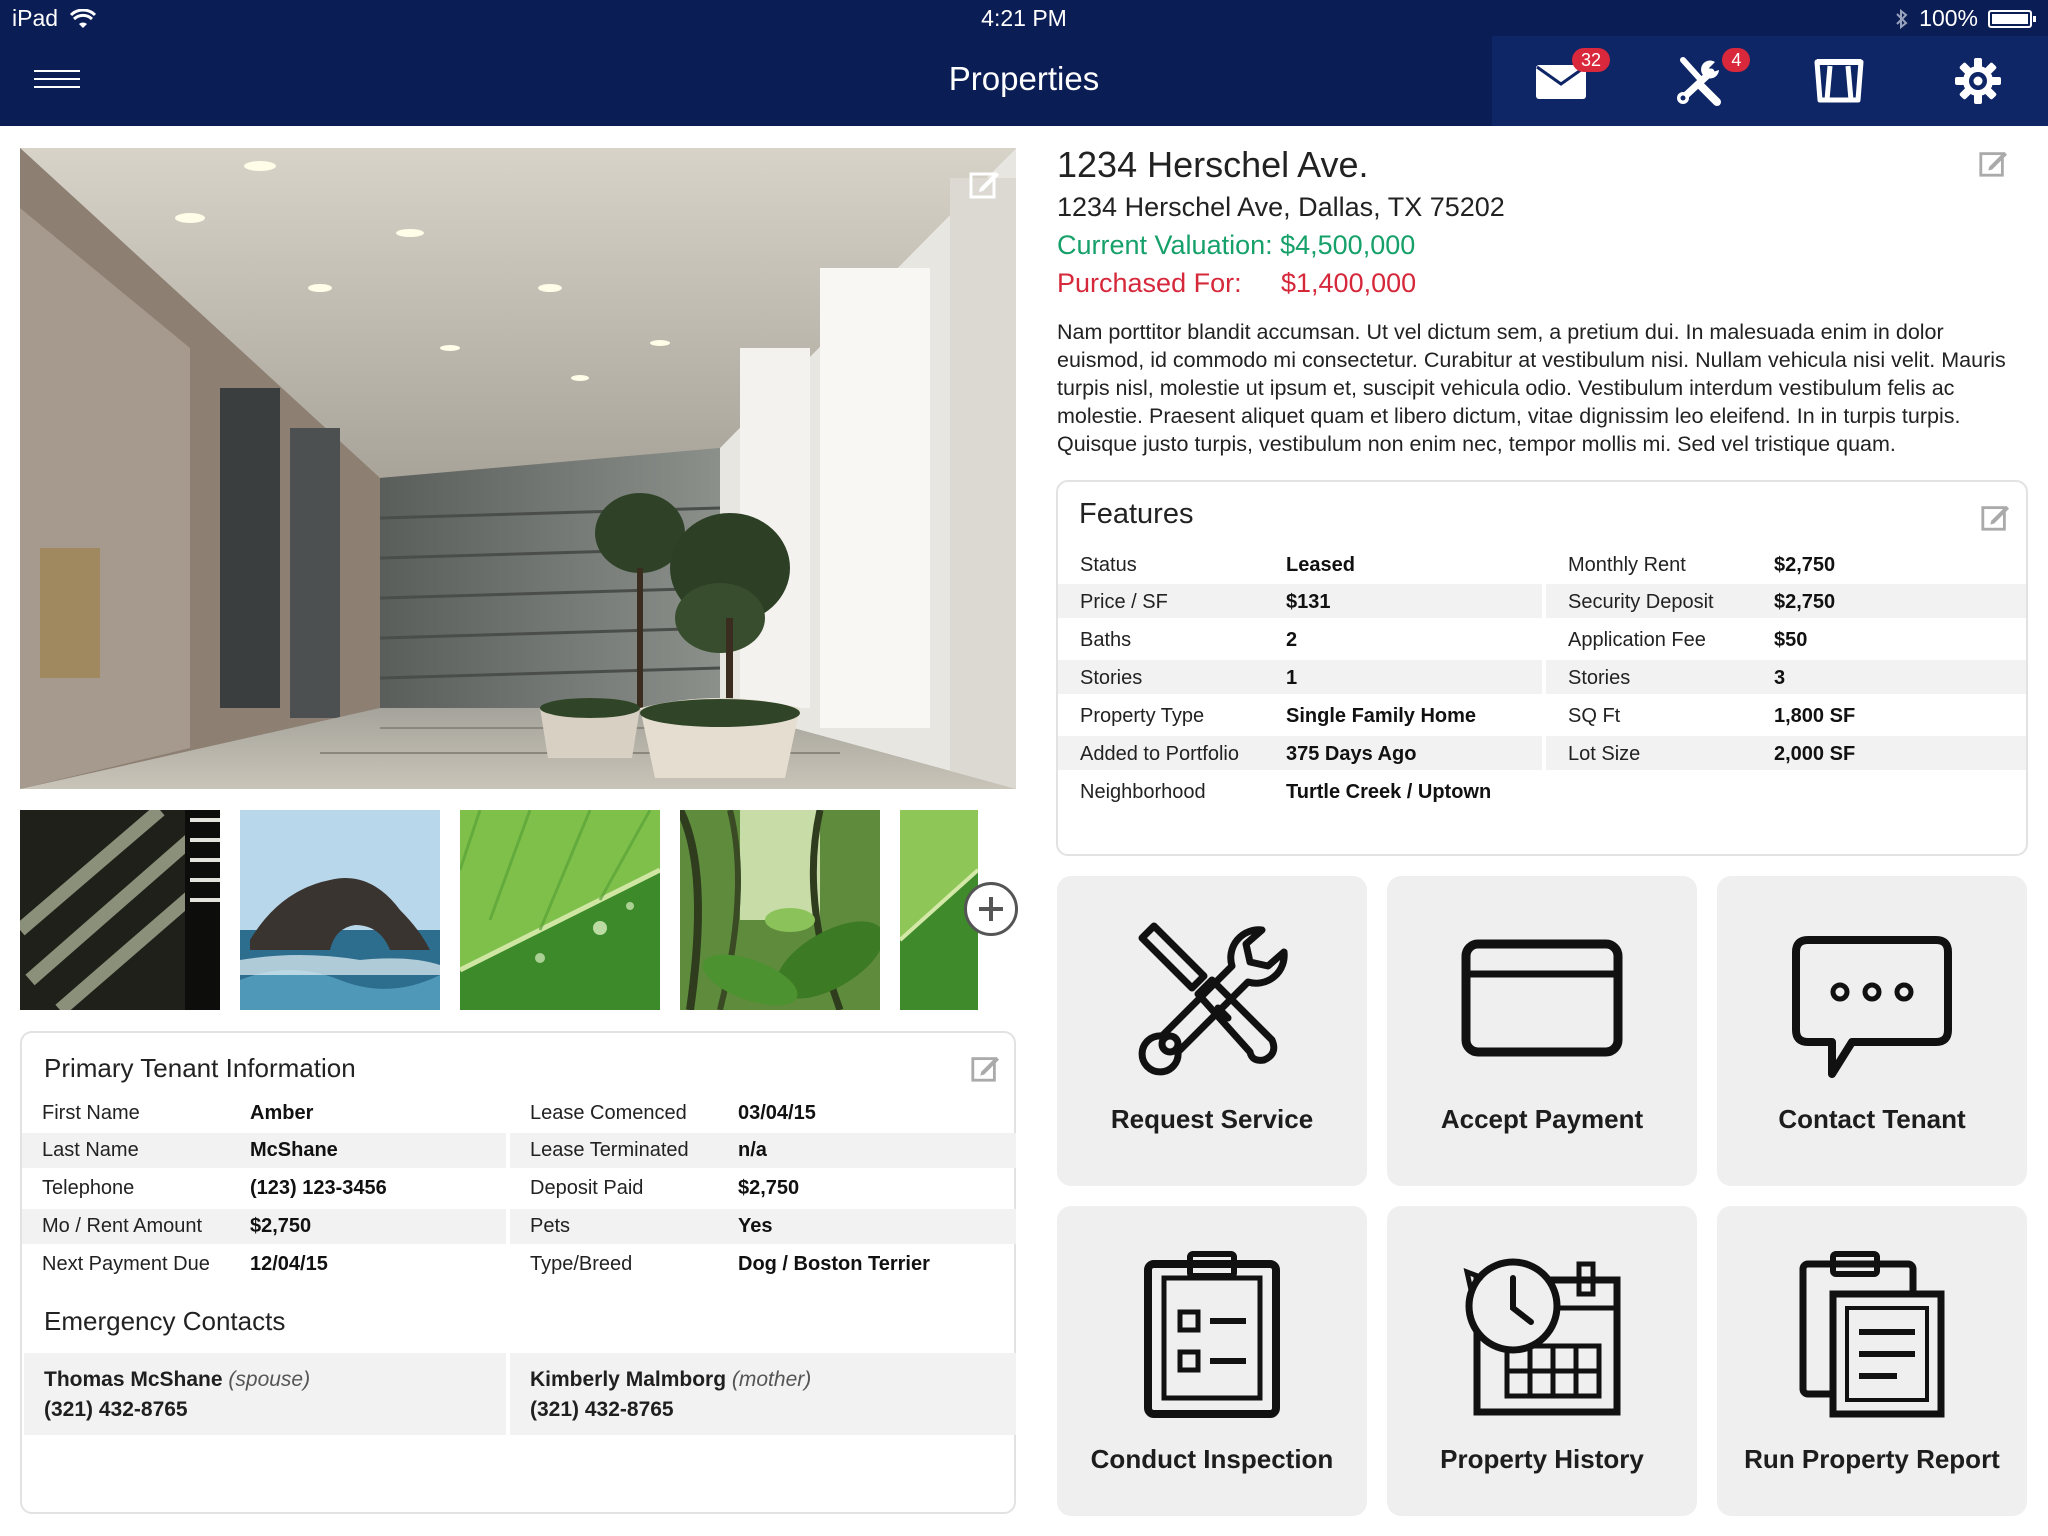 The width and height of the screenshot is (2048, 1536). I want to click on conduct-inspection-button: Conduct Inspection, so click(1212, 1361).